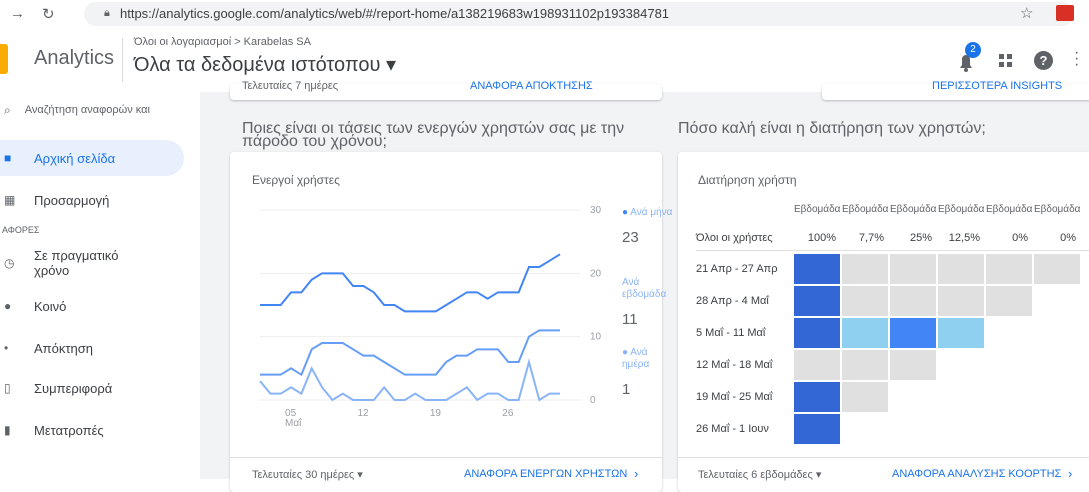 This screenshot has height=492, width=1089. What do you see at coordinates (48, 14) in the screenshot?
I see `reload-icon: ↻` at bounding box center [48, 14].